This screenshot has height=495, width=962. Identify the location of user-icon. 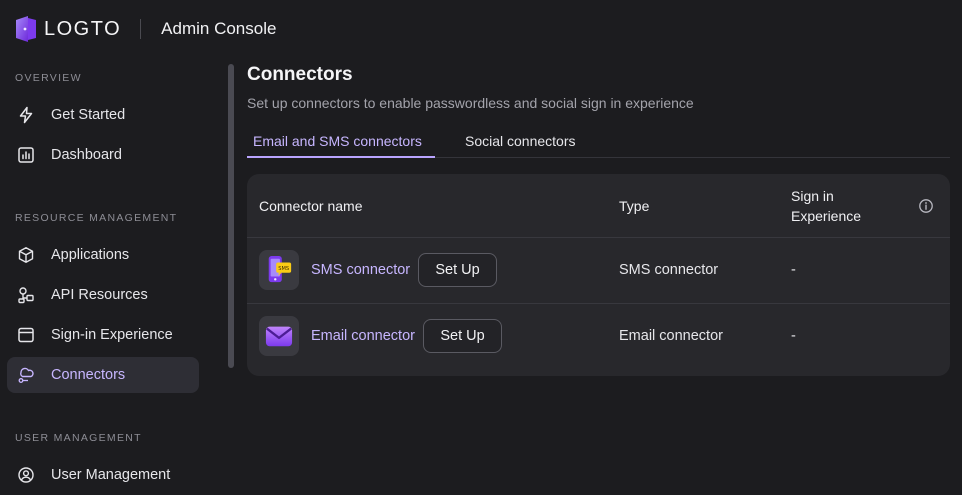
(26, 475).